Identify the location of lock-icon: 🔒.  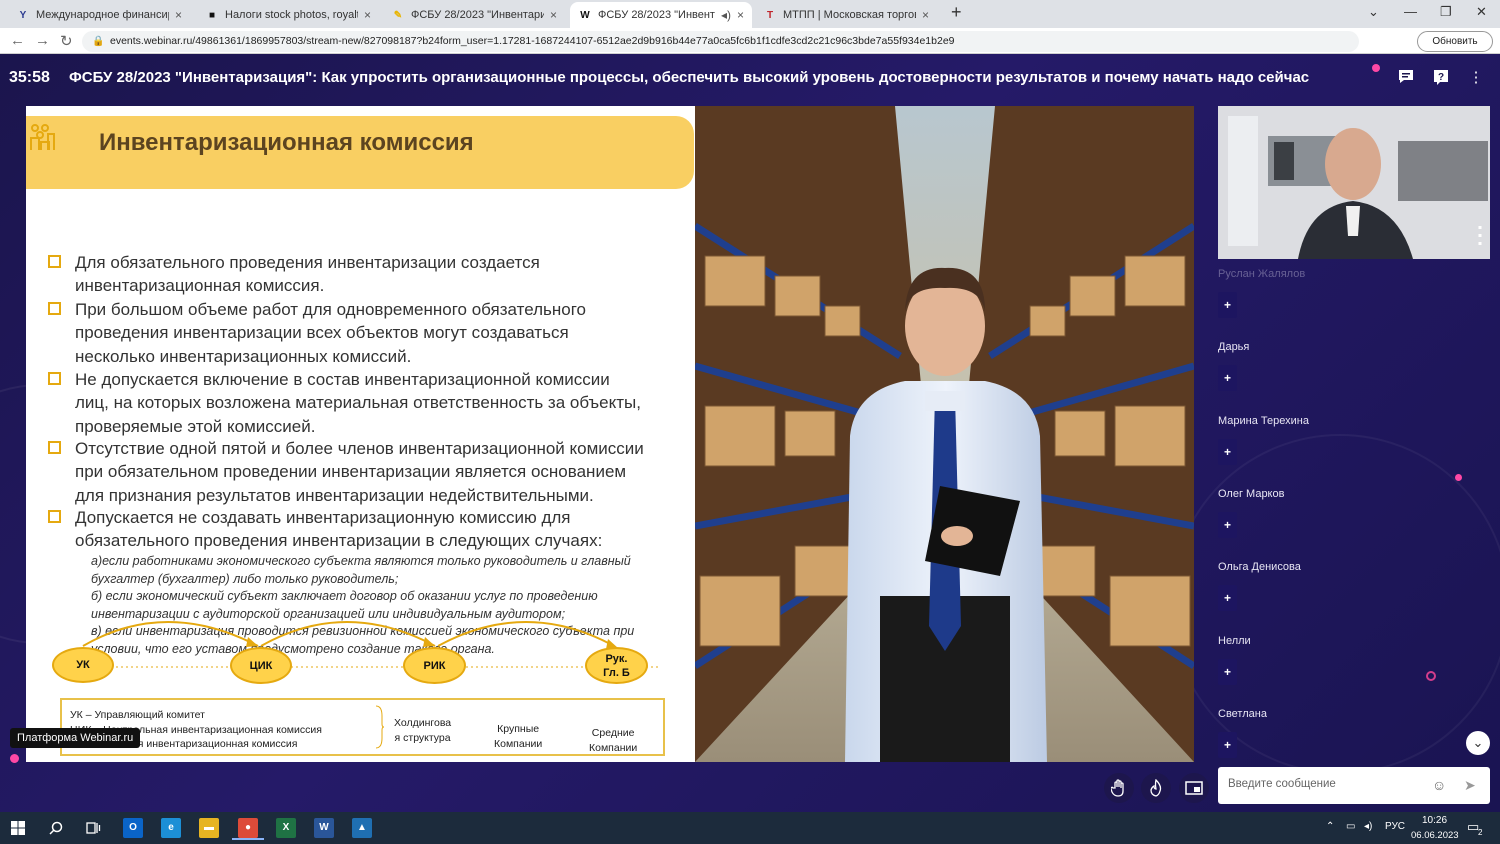
(98, 41).